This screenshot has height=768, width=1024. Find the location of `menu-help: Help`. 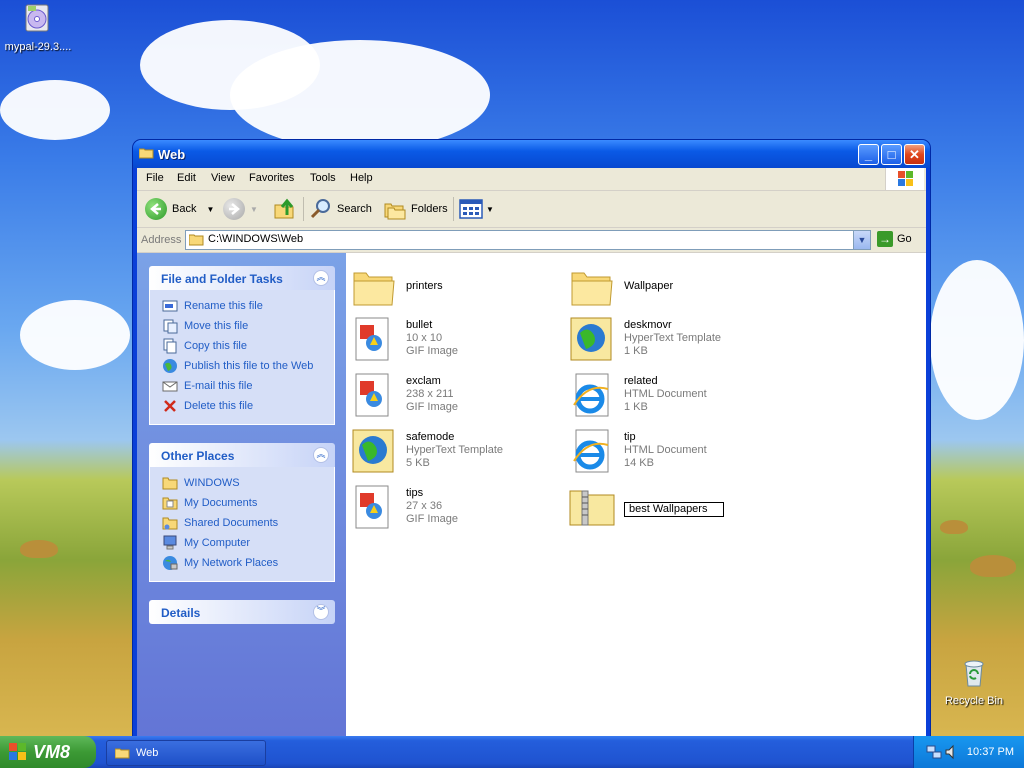

menu-help: Help is located at coordinates (361, 178).